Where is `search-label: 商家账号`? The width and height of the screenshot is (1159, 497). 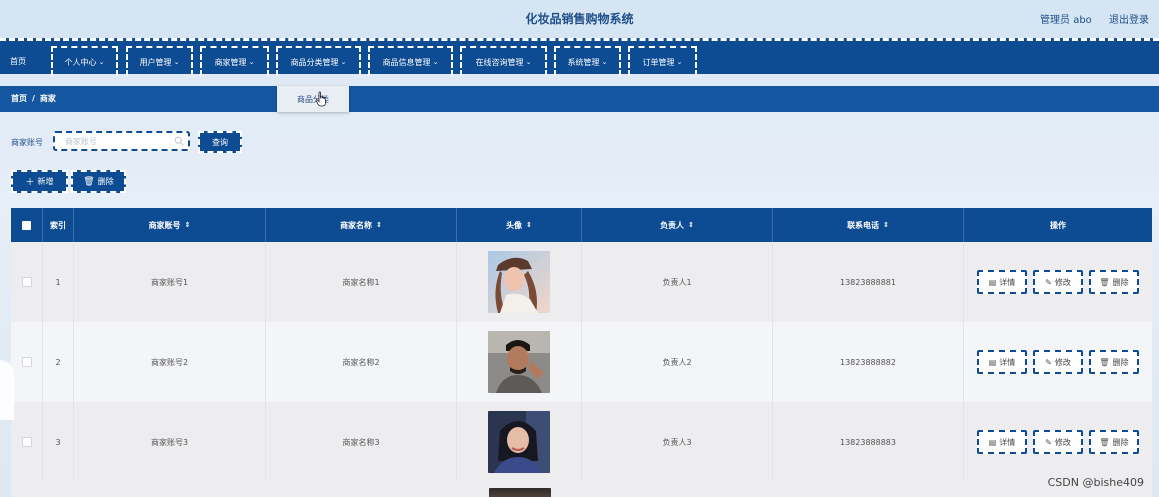
search-label: 商家账号 is located at coordinates (27, 142).